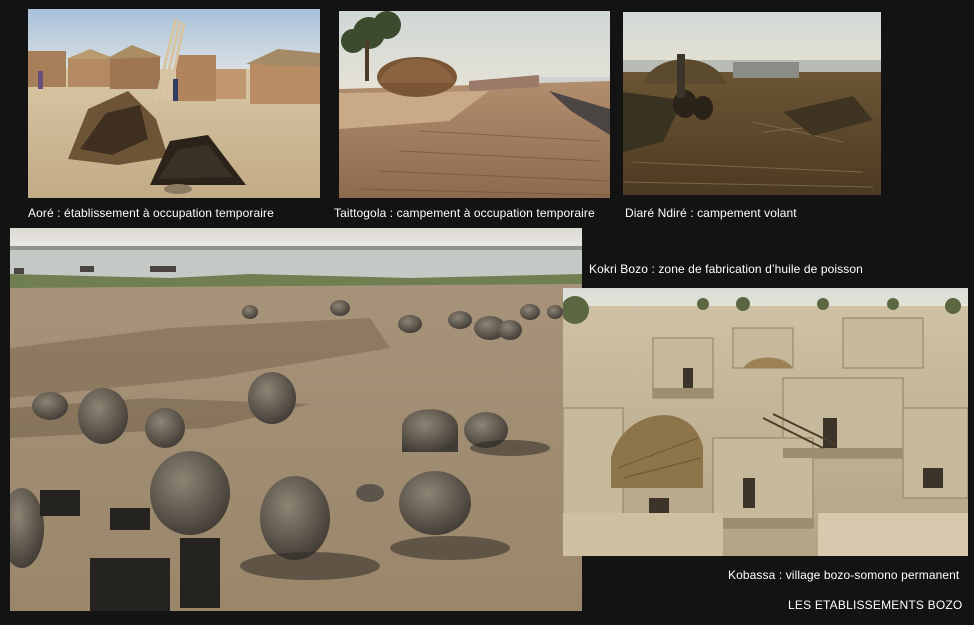  I want to click on photo-aore-image, so click(174, 103).